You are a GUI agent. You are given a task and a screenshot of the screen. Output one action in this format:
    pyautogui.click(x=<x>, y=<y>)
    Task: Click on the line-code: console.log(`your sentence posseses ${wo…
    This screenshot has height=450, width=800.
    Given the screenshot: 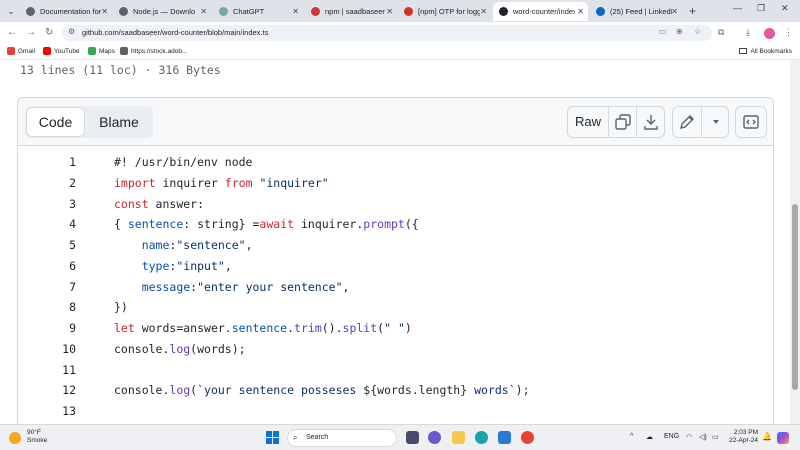 What is the action you would take?
    pyautogui.click(x=322, y=390)
    